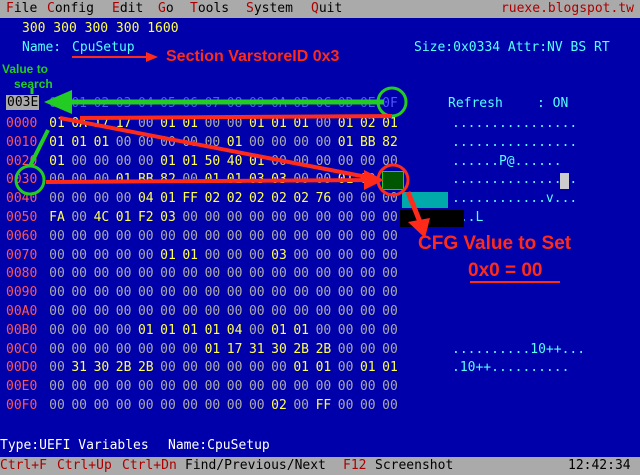 The width and height of the screenshot is (640, 475). I want to click on status-type: Type:UEFI Variables, so click(74, 445).